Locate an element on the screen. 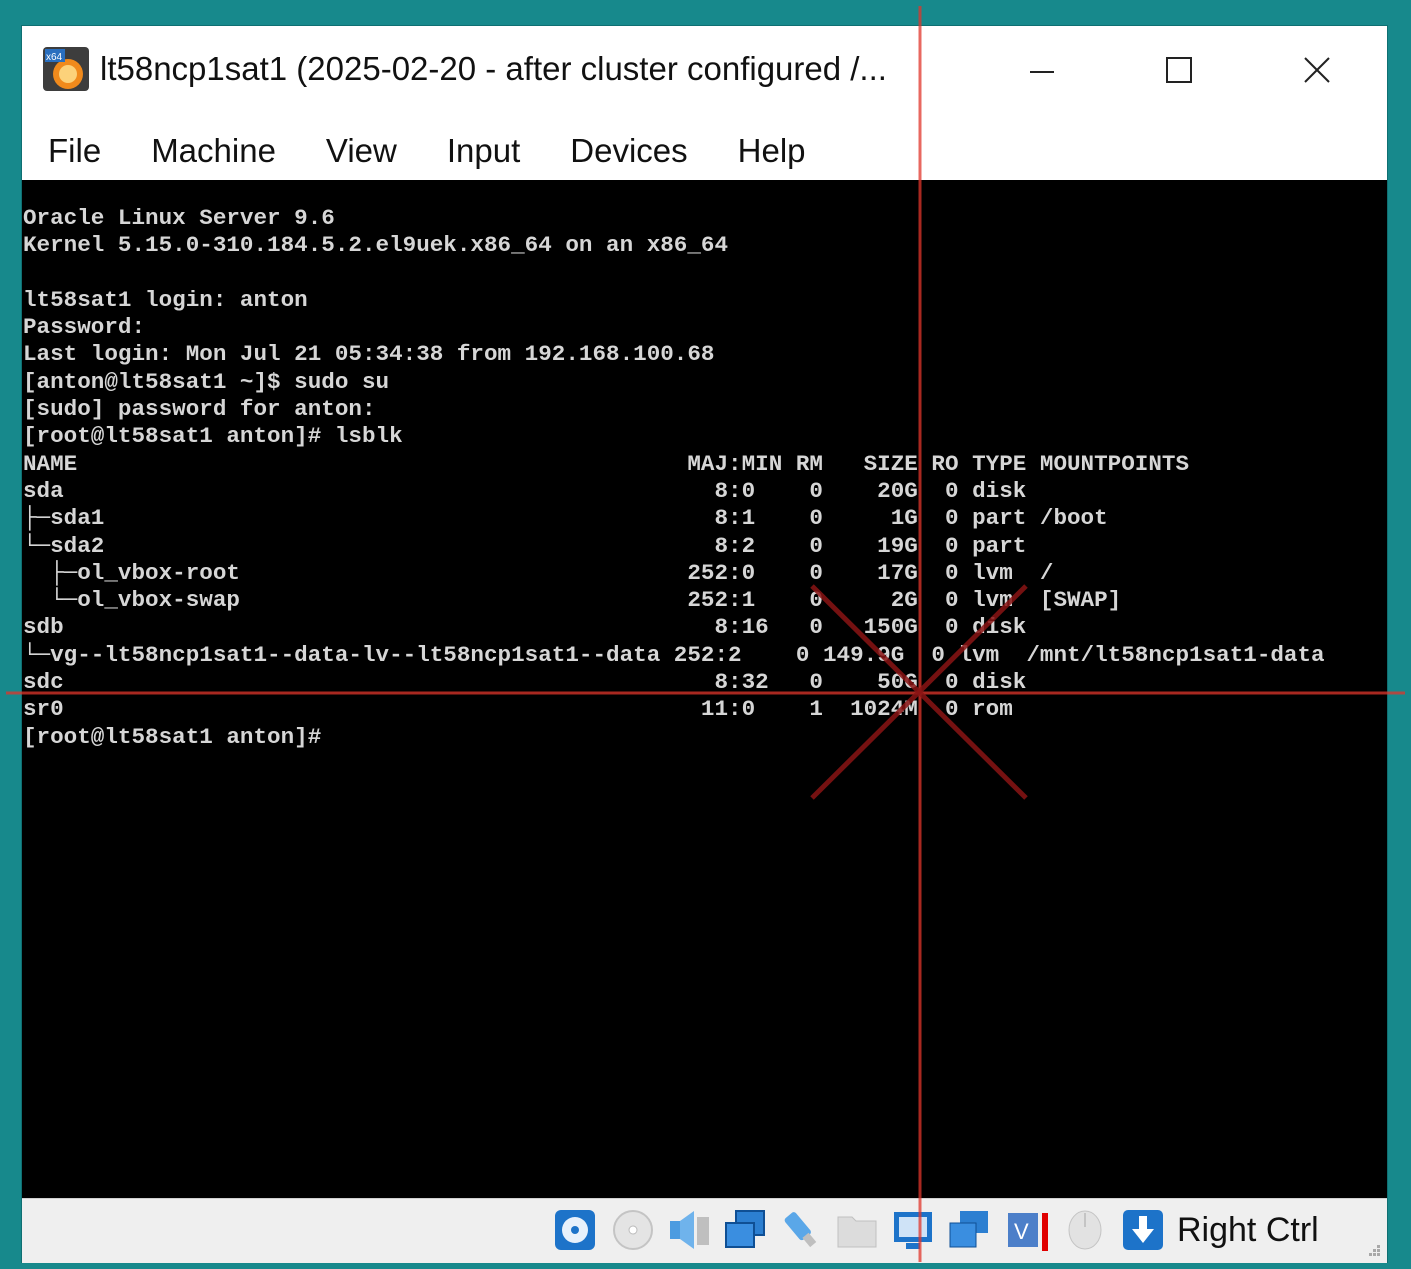 The image size is (1411, 1269). audio-icon is located at coordinates (689, 1230).